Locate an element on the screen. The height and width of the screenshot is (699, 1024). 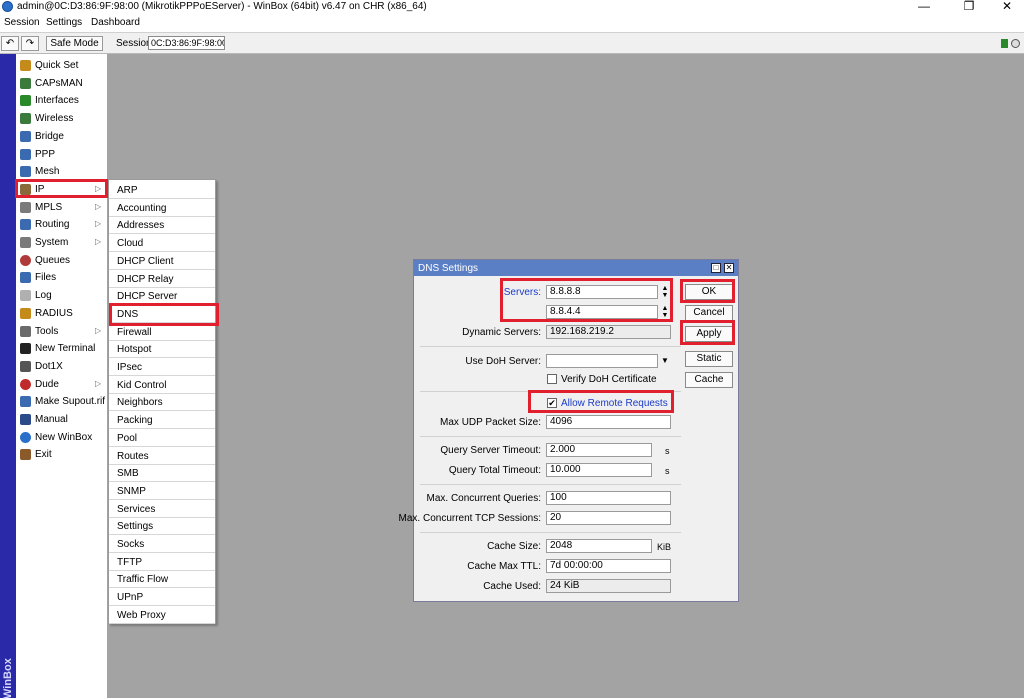
sidebar-item-quick-set: Quick Set is located at coordinates (61, 65).